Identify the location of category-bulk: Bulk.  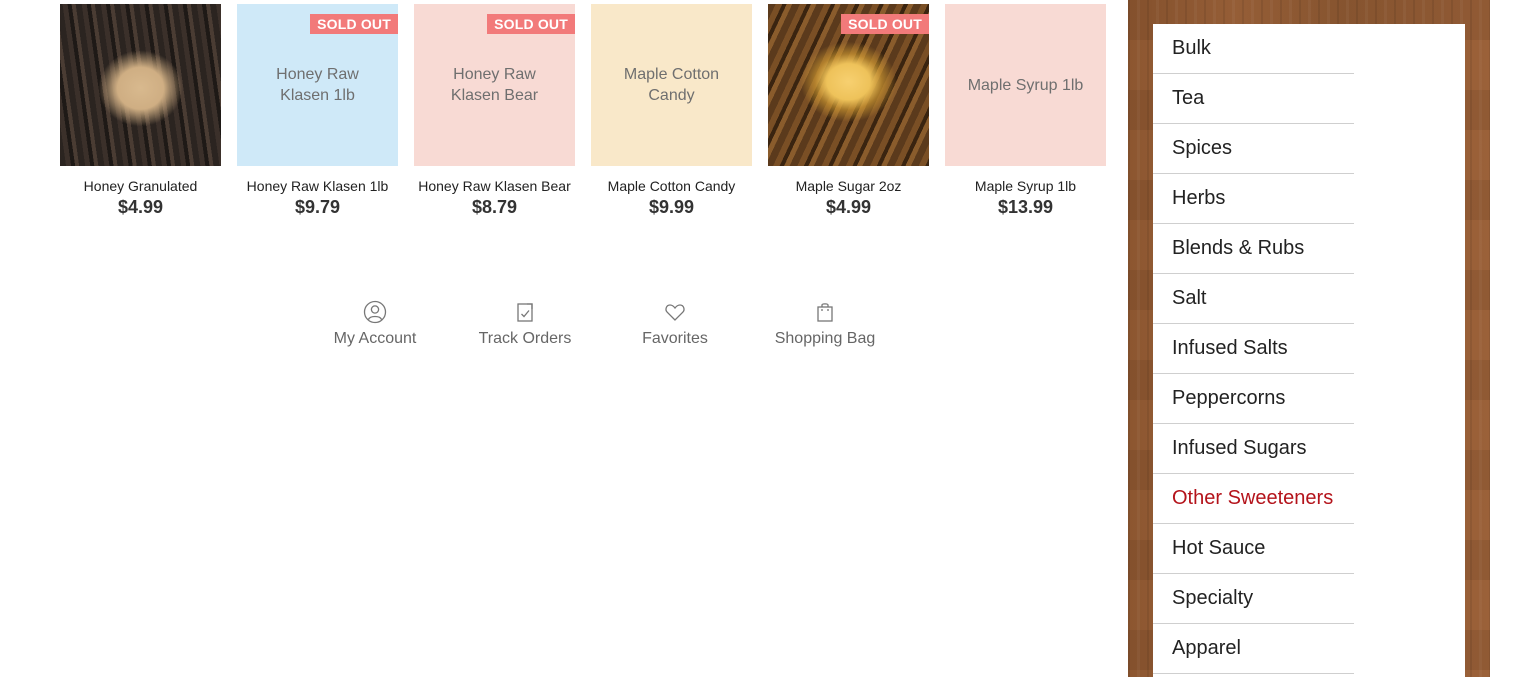
(1253, 49).